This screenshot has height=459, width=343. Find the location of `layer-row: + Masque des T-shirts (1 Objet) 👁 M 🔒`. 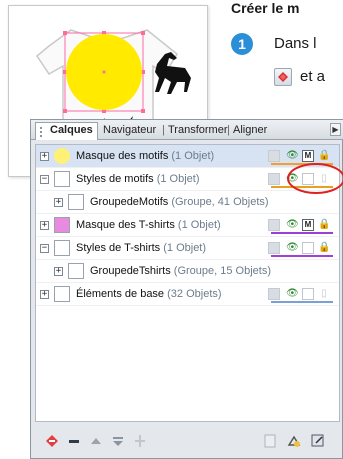

layer-row: + Masque des T-shirts (1 Objet) 👁 M 🔒 is located at coordinates (187, 225).